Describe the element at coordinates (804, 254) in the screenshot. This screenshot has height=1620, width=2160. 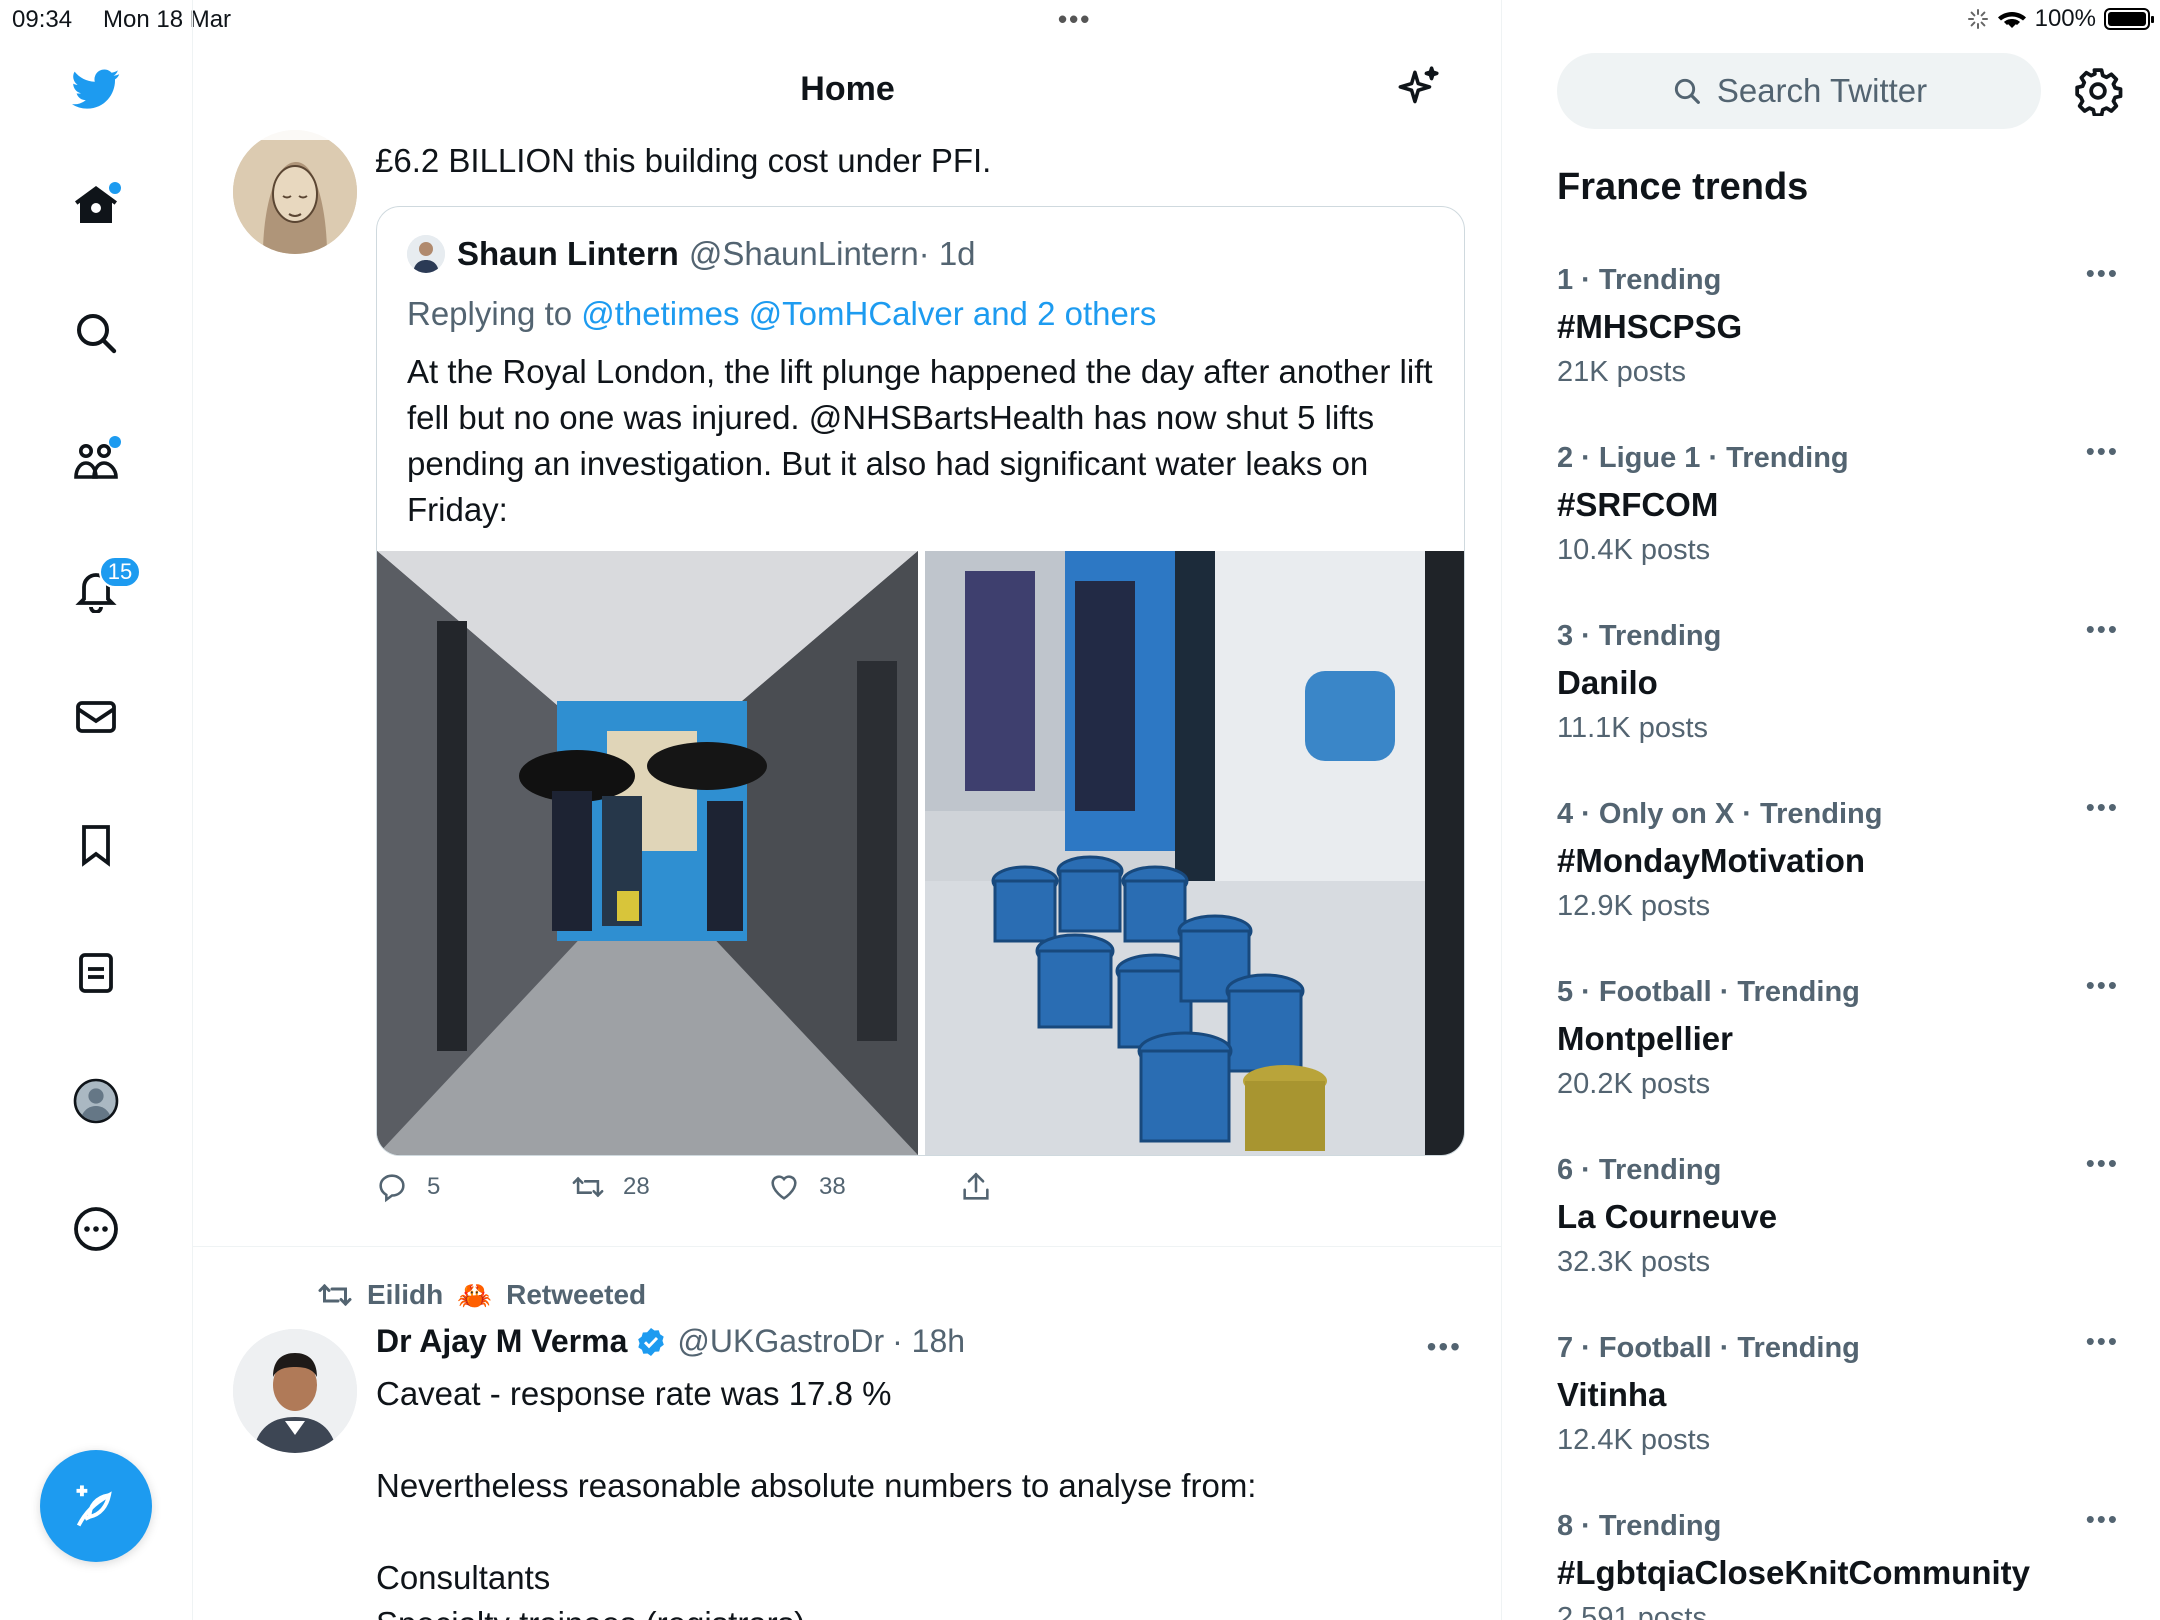
I see `quoted-author-handle: @ShaunLintern` at that location.